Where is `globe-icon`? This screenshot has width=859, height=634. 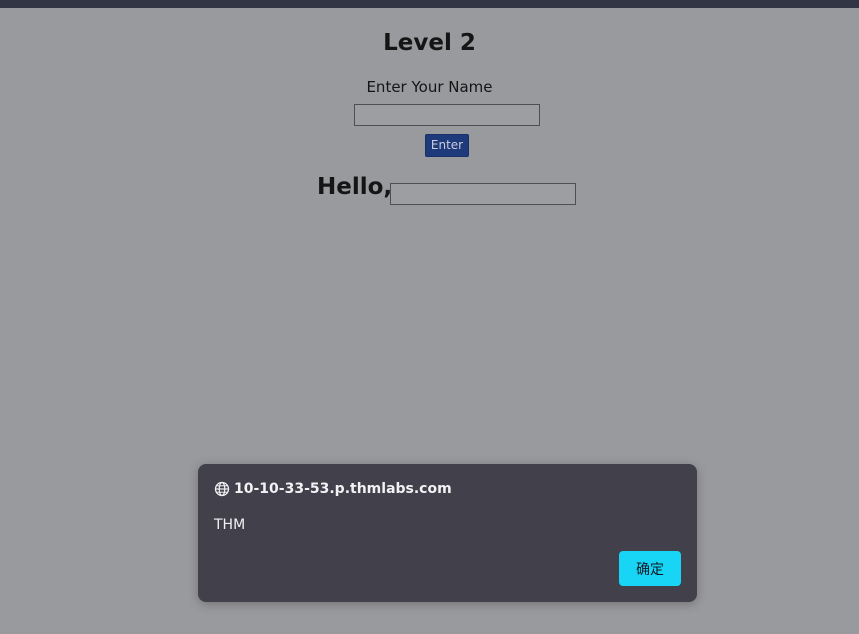
globe-icon is located at coordinates (222, 489).